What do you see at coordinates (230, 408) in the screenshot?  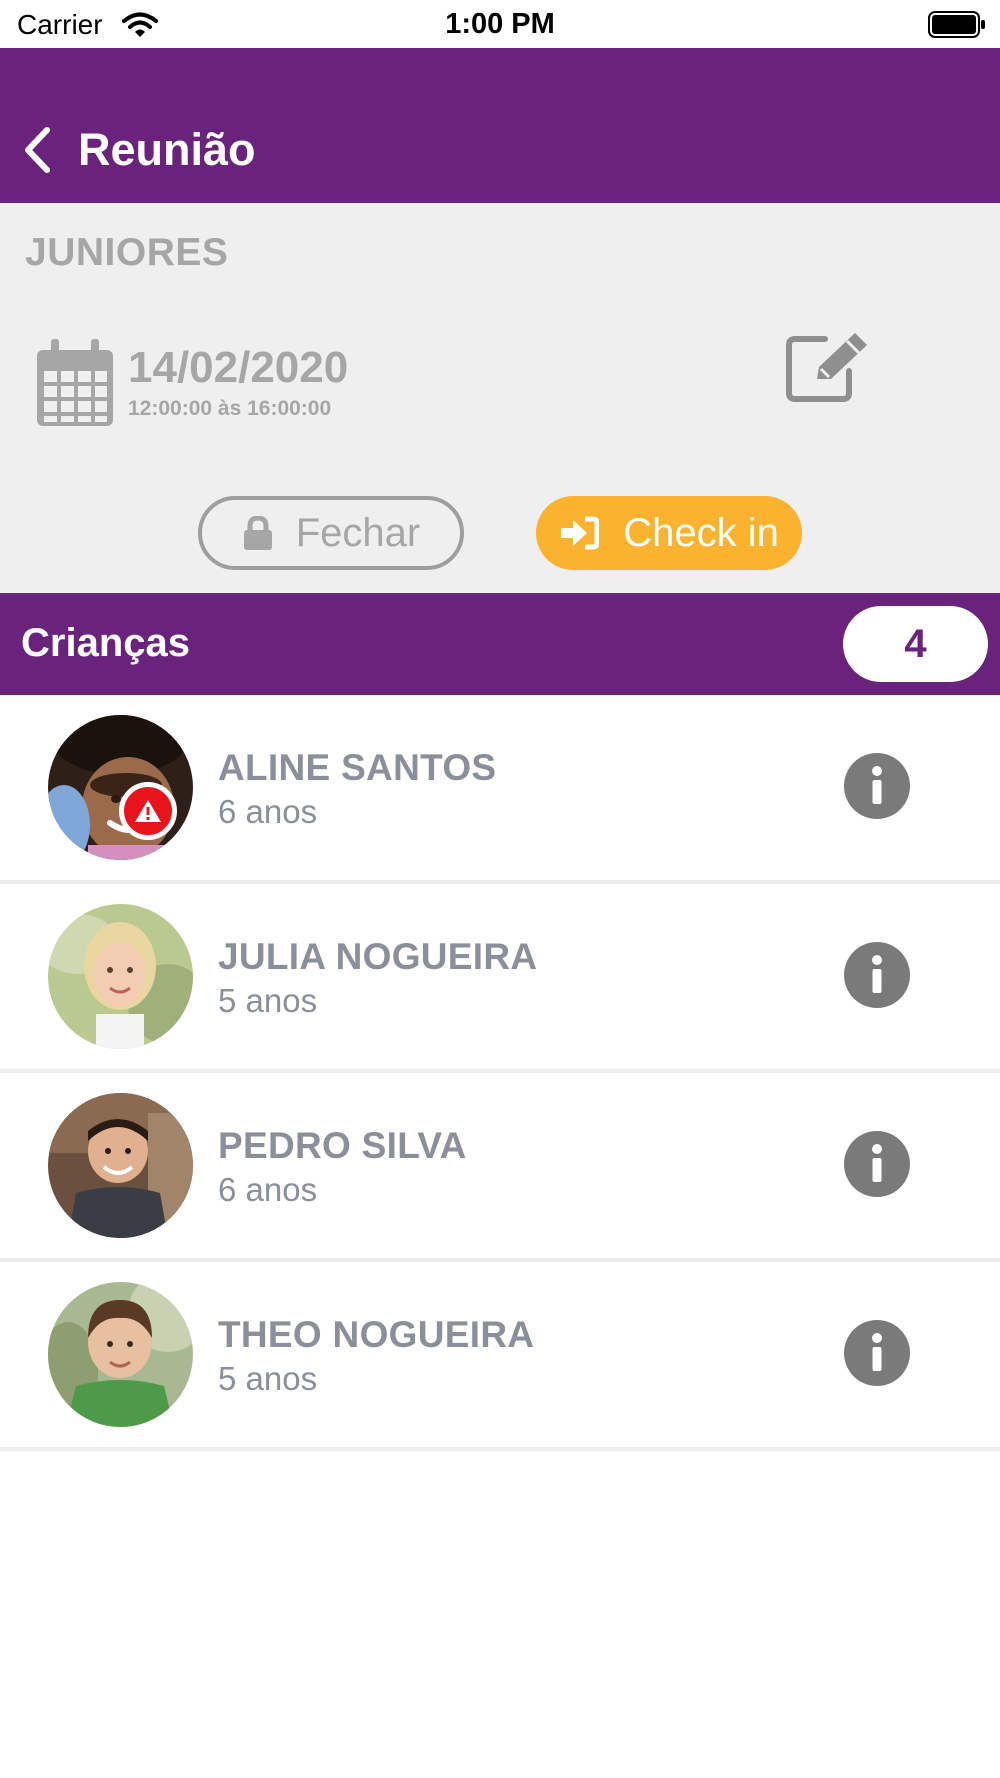 I see `meeting-hours: 12:00:00 às 16:00:00` at bounding box center [230, 408].